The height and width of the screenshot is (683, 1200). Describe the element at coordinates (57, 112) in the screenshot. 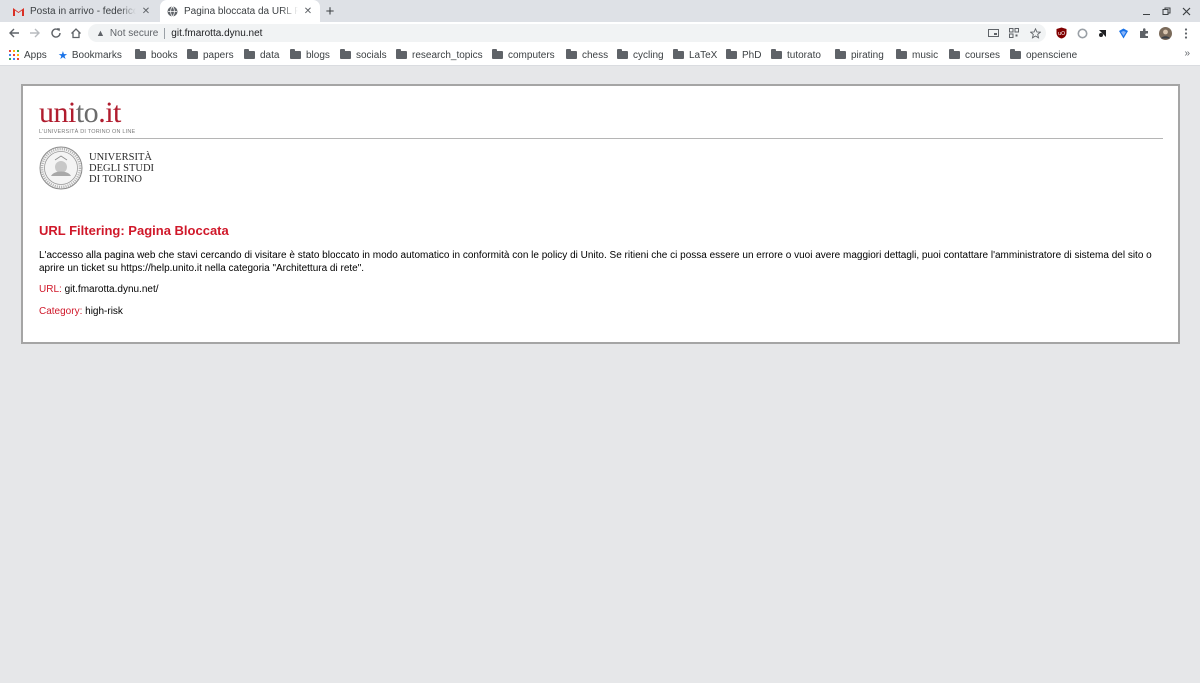

I see `logo-part: uni` at that location.